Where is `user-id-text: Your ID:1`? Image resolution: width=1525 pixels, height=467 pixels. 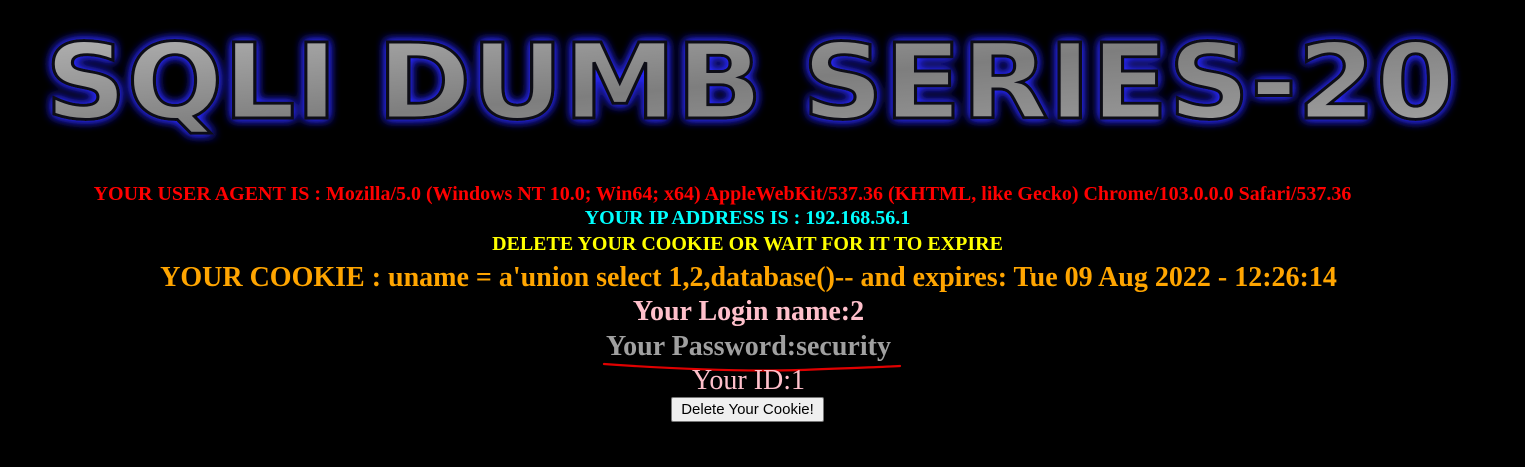
user-id-text: Your ID:1 is located at coordinates (748, 380).